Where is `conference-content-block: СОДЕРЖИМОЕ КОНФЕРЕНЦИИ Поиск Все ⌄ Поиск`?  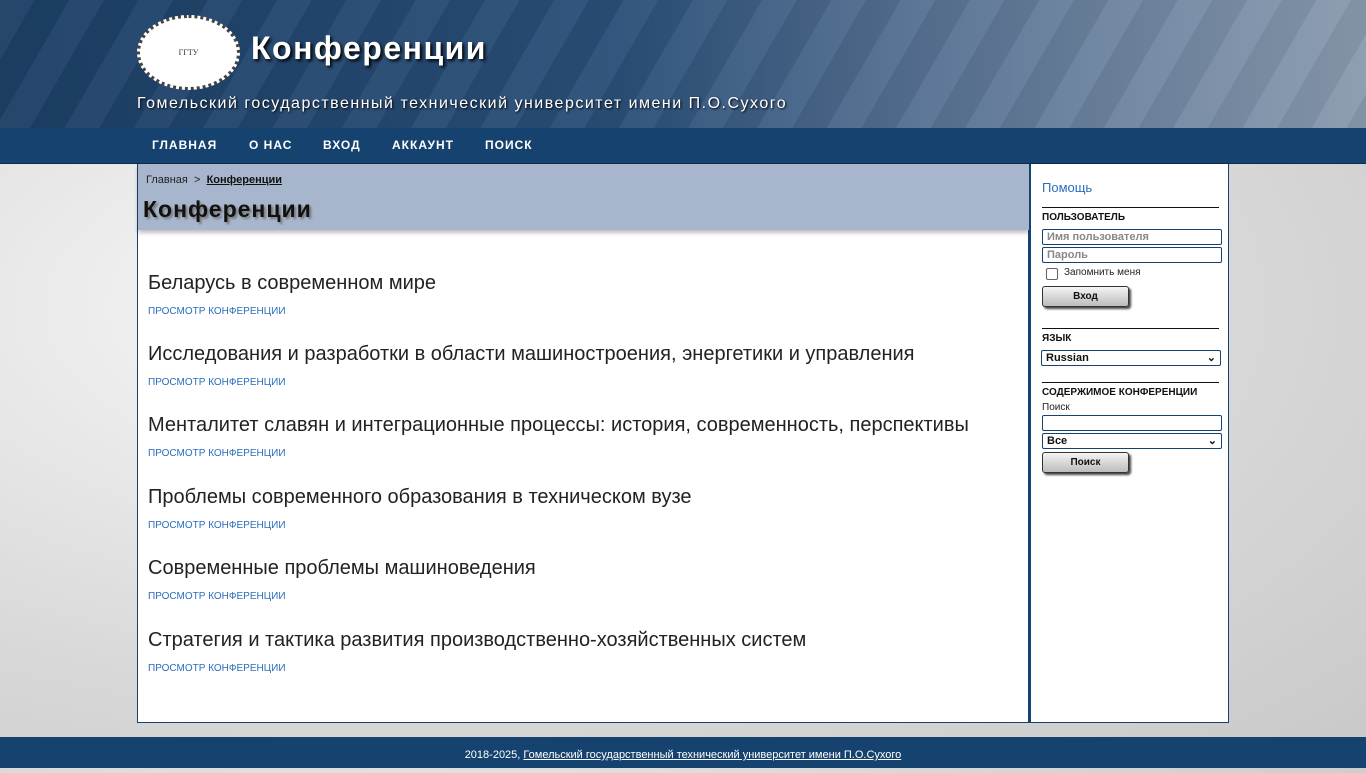
conference-content-block: СОДЕРЖИМОЕ КОНФЕРЕНЦИИ Поиск Все ⌄ Поиск is located at coordinates (1132, 427).